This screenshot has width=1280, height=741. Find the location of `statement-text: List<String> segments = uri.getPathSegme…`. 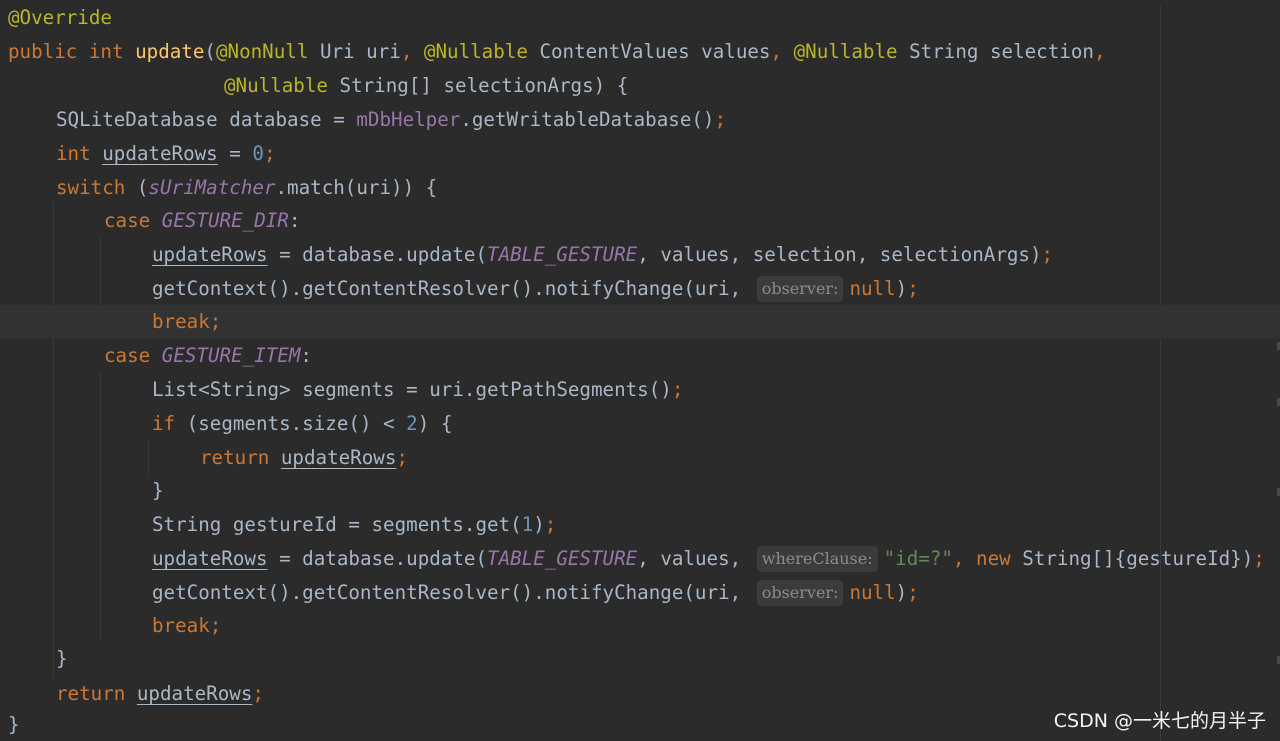

statement-text: List<String> segments = uri.getPathSegme… is located at coordinates (412, 389).